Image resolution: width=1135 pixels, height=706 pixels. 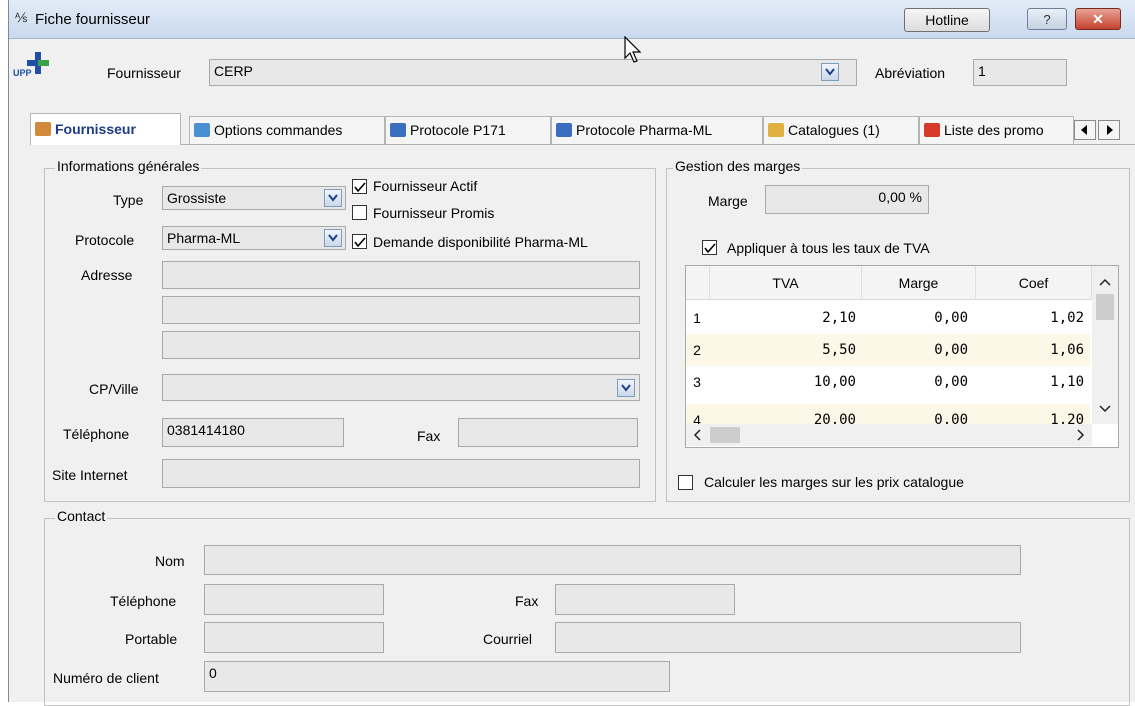 I want to click on contact-telephone-label: Téléphone, so click(x=143, y=601).